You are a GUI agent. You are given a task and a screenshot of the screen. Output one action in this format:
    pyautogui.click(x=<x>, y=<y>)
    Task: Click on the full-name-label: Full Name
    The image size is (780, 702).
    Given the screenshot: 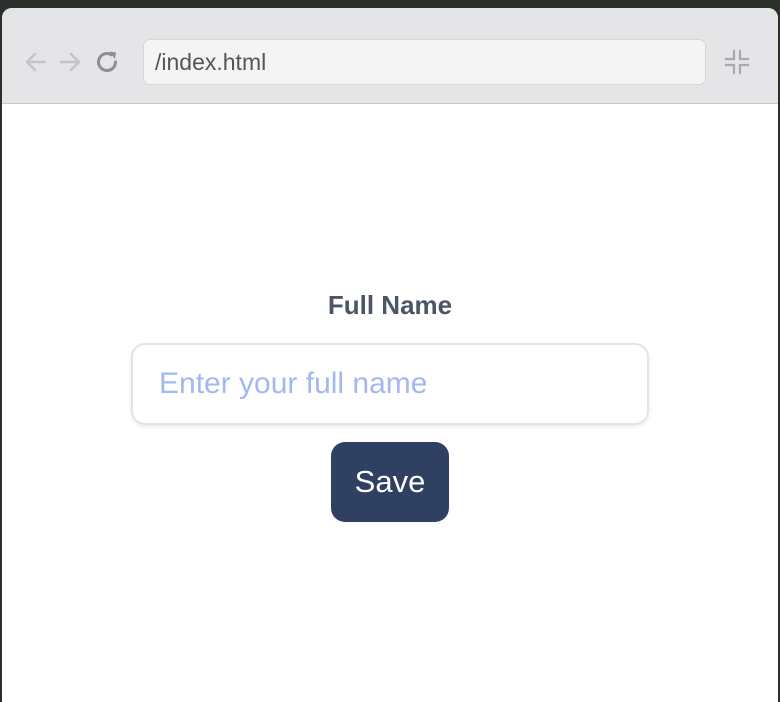 What is the action you would take?
    pyautogui.click(x=390, y=305)
    